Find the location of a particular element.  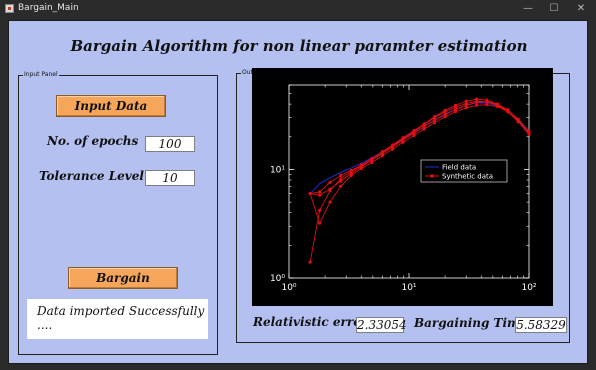

input-data-button: Input Data is located at coordinates (111, 106).